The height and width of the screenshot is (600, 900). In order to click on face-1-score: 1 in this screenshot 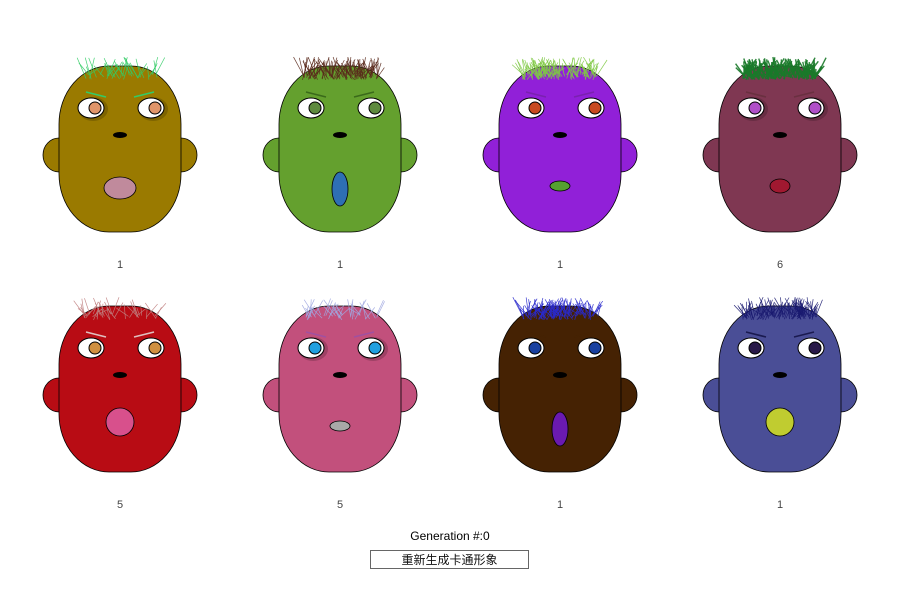, I will do `click(120, 265)`.